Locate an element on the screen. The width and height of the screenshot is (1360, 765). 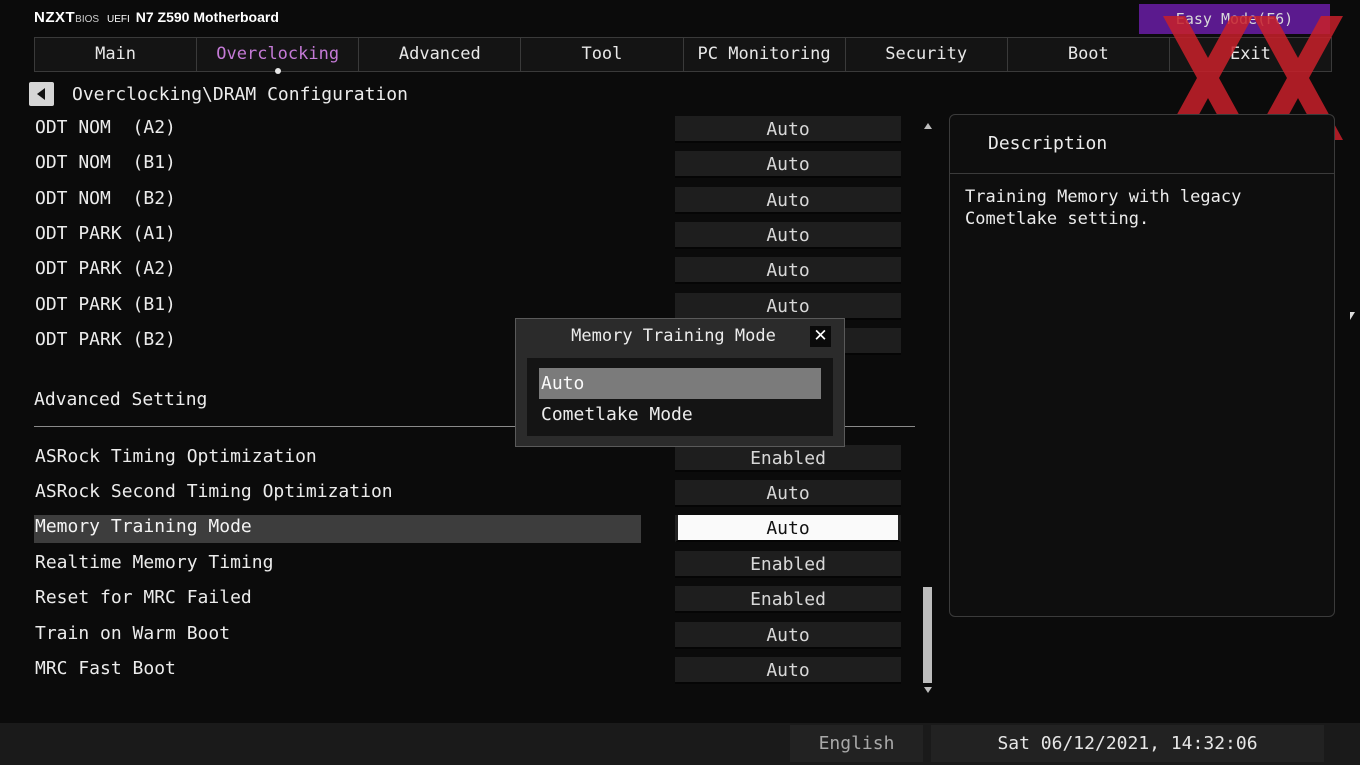
setting-label: Realtime Memory Timing is located at coordinates (154, 562).